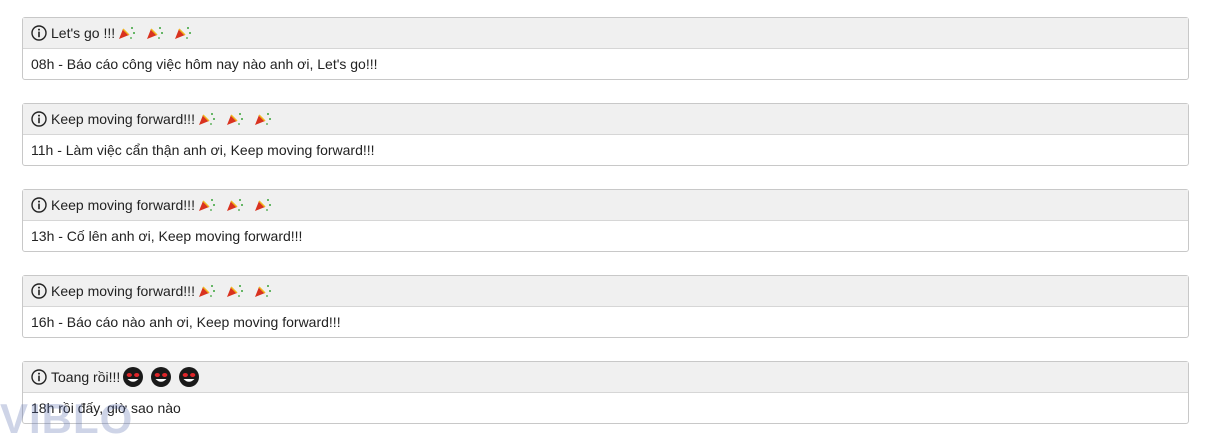 Image resolution: width=1212 pixels, height=447 pixels. Describe the element at coordinates (86, 377) in the screenshot. I see `notification-title: Toang rồi!!!` at that location.